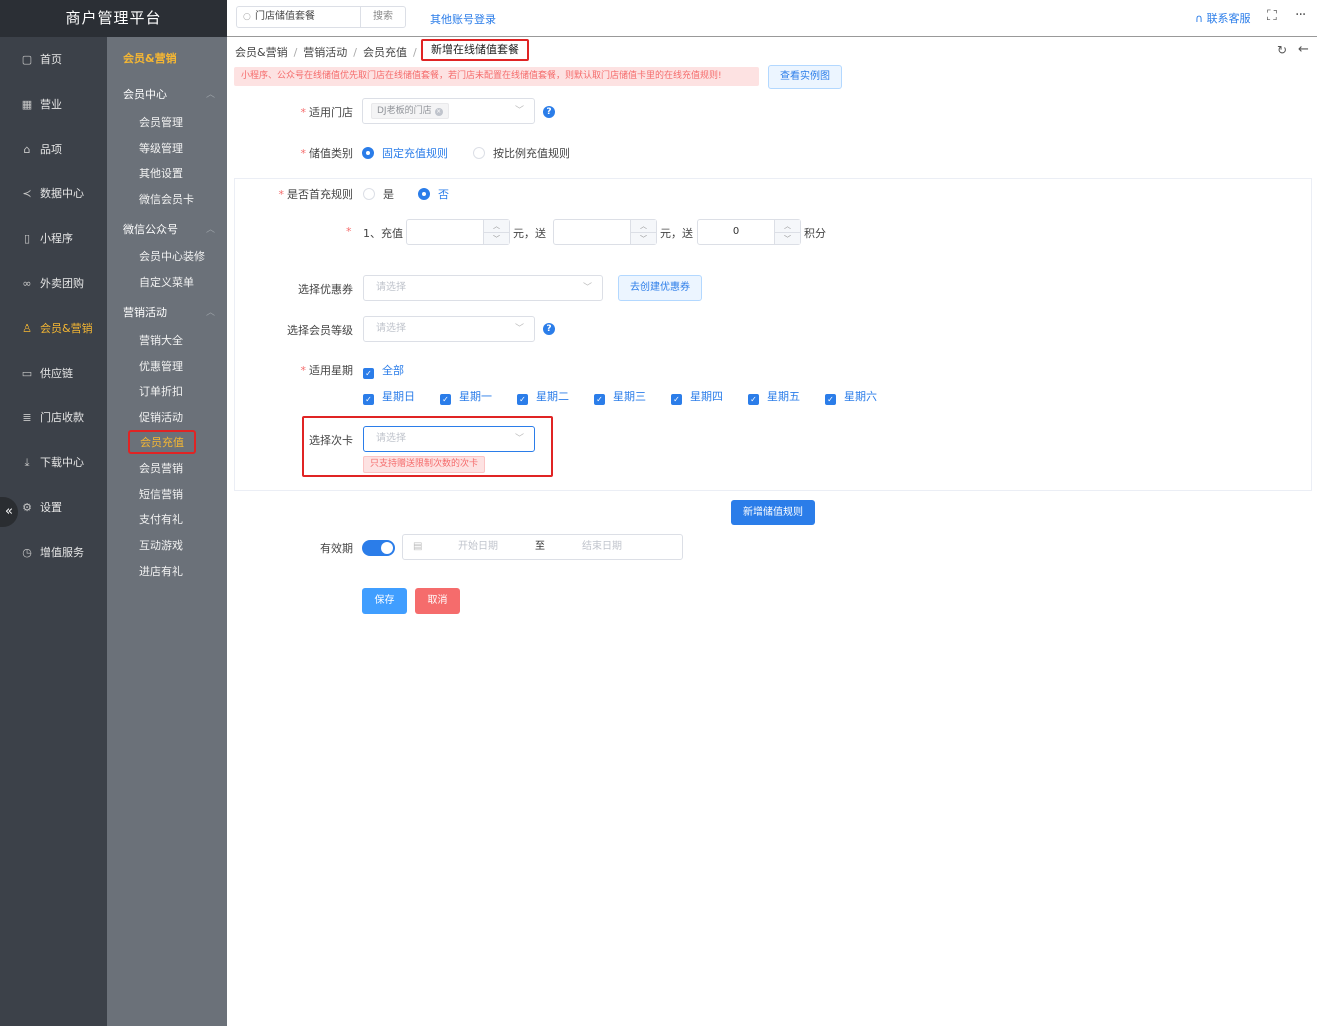 This screenshot has height=1026, width=1317. What do you see at coordinates (161, 340) in the screenshot?
I see `nav-sub-item: 营销大全` at bounding box center [161, 340].